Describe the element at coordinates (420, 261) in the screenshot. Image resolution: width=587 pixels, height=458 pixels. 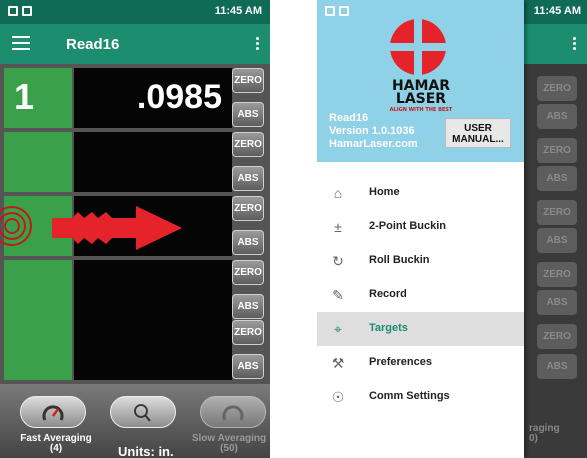
I see `menu-item-roll-buckin: ↻ Roll Buckin` at that location.